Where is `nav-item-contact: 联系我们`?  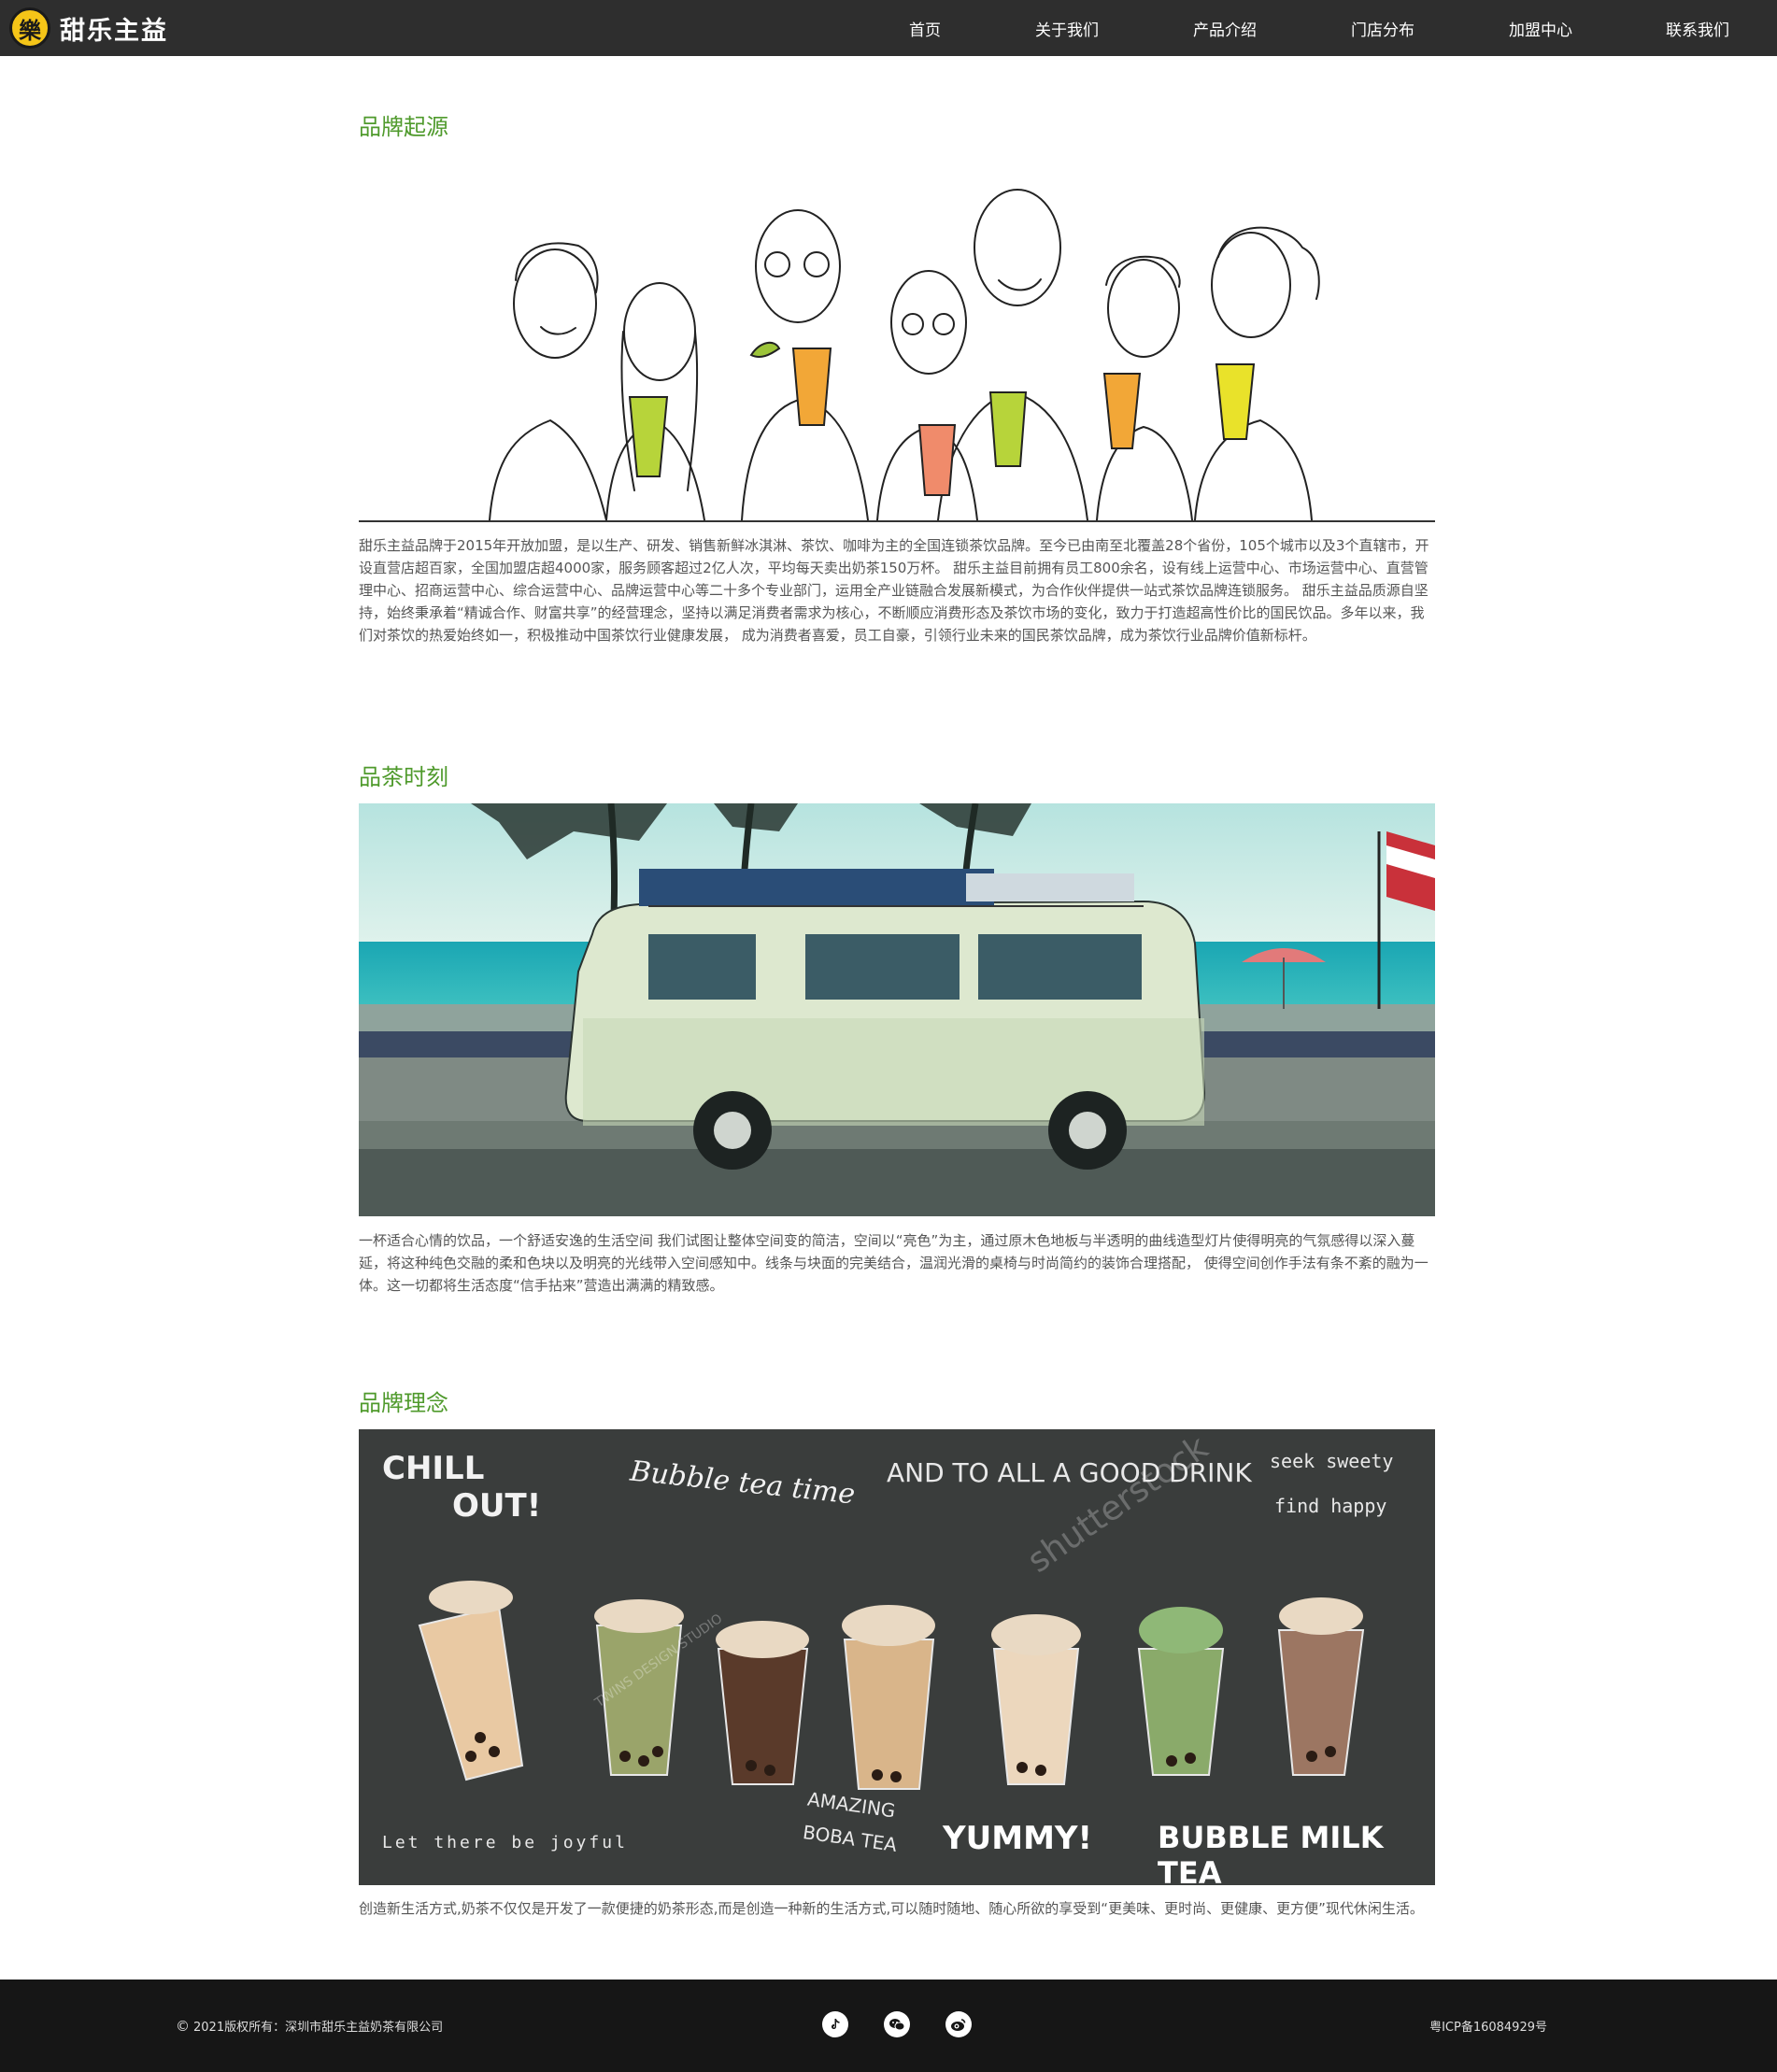 nav-item-contact: 联系我们 is located at coordinates (1697, 28).